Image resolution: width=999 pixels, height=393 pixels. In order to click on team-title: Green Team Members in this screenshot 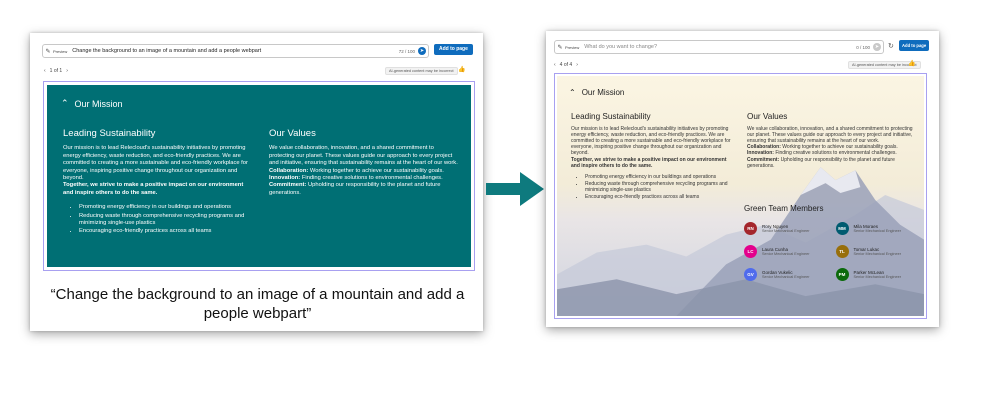, I will do `click(784, 208)`.